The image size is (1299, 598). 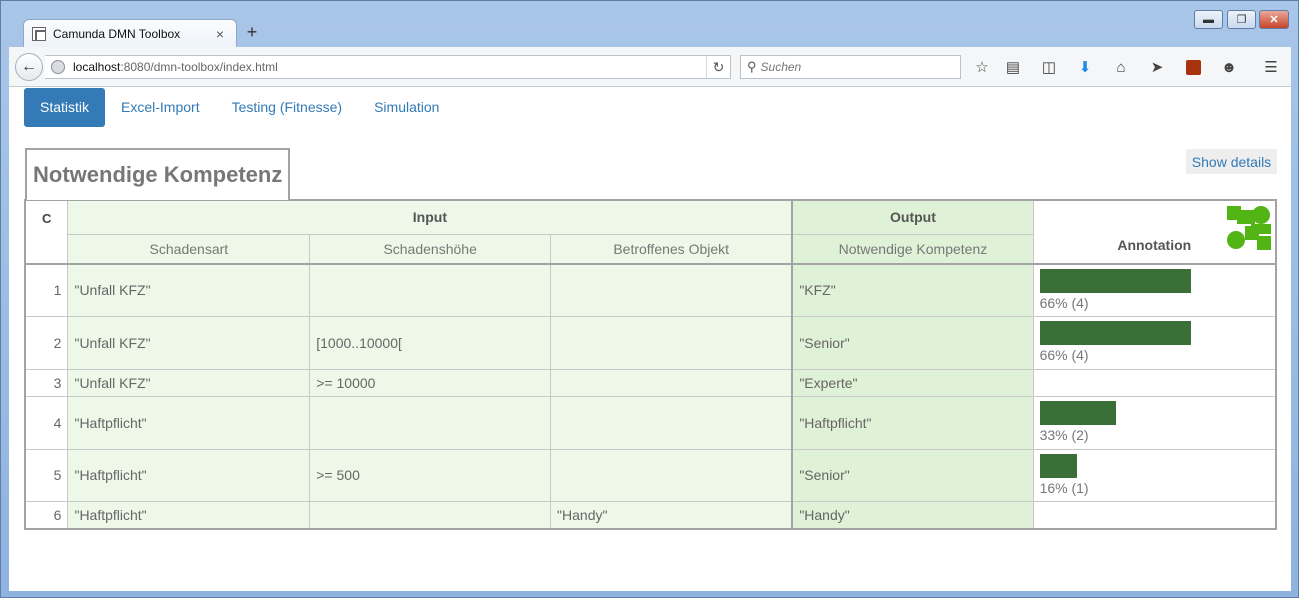 What do you see at coordinates (46, 232) in the screenshot?
I see `hit-policy: C` at bounding box center [46, 232].